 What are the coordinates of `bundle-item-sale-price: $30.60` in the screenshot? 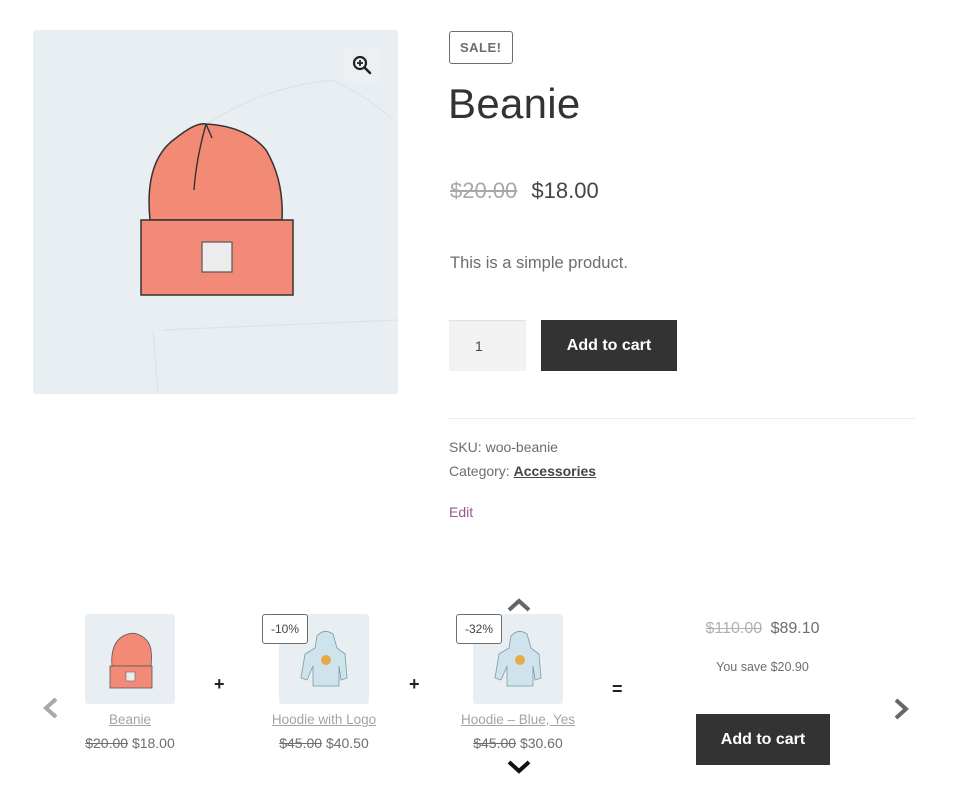 It's located at (541, 743).